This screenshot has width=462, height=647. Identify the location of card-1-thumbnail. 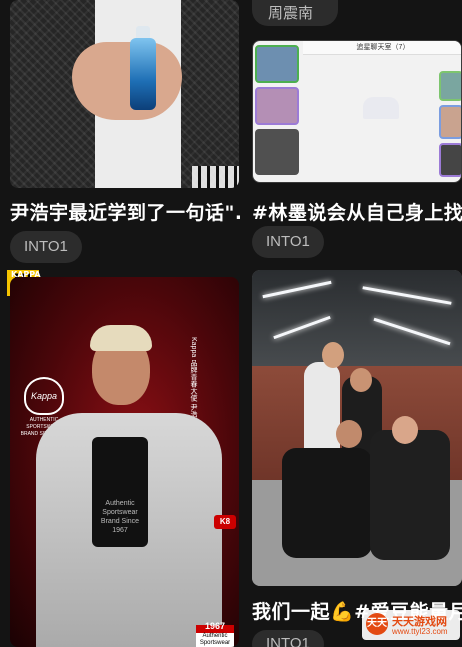
(124, 94).